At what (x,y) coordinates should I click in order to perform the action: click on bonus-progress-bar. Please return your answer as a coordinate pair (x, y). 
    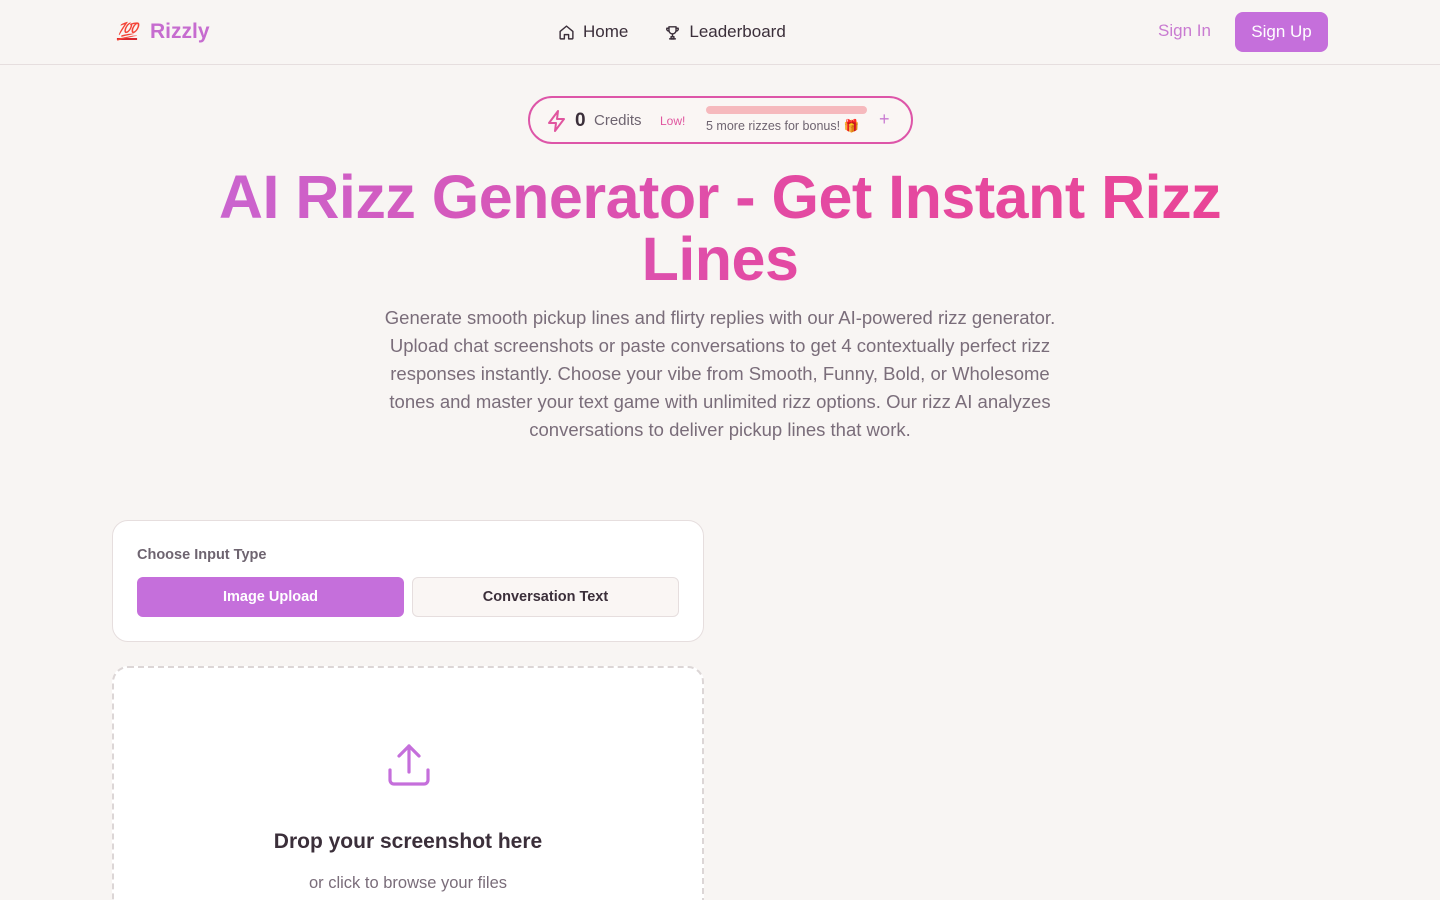
    Looking at the image, I should click on (786, 110).